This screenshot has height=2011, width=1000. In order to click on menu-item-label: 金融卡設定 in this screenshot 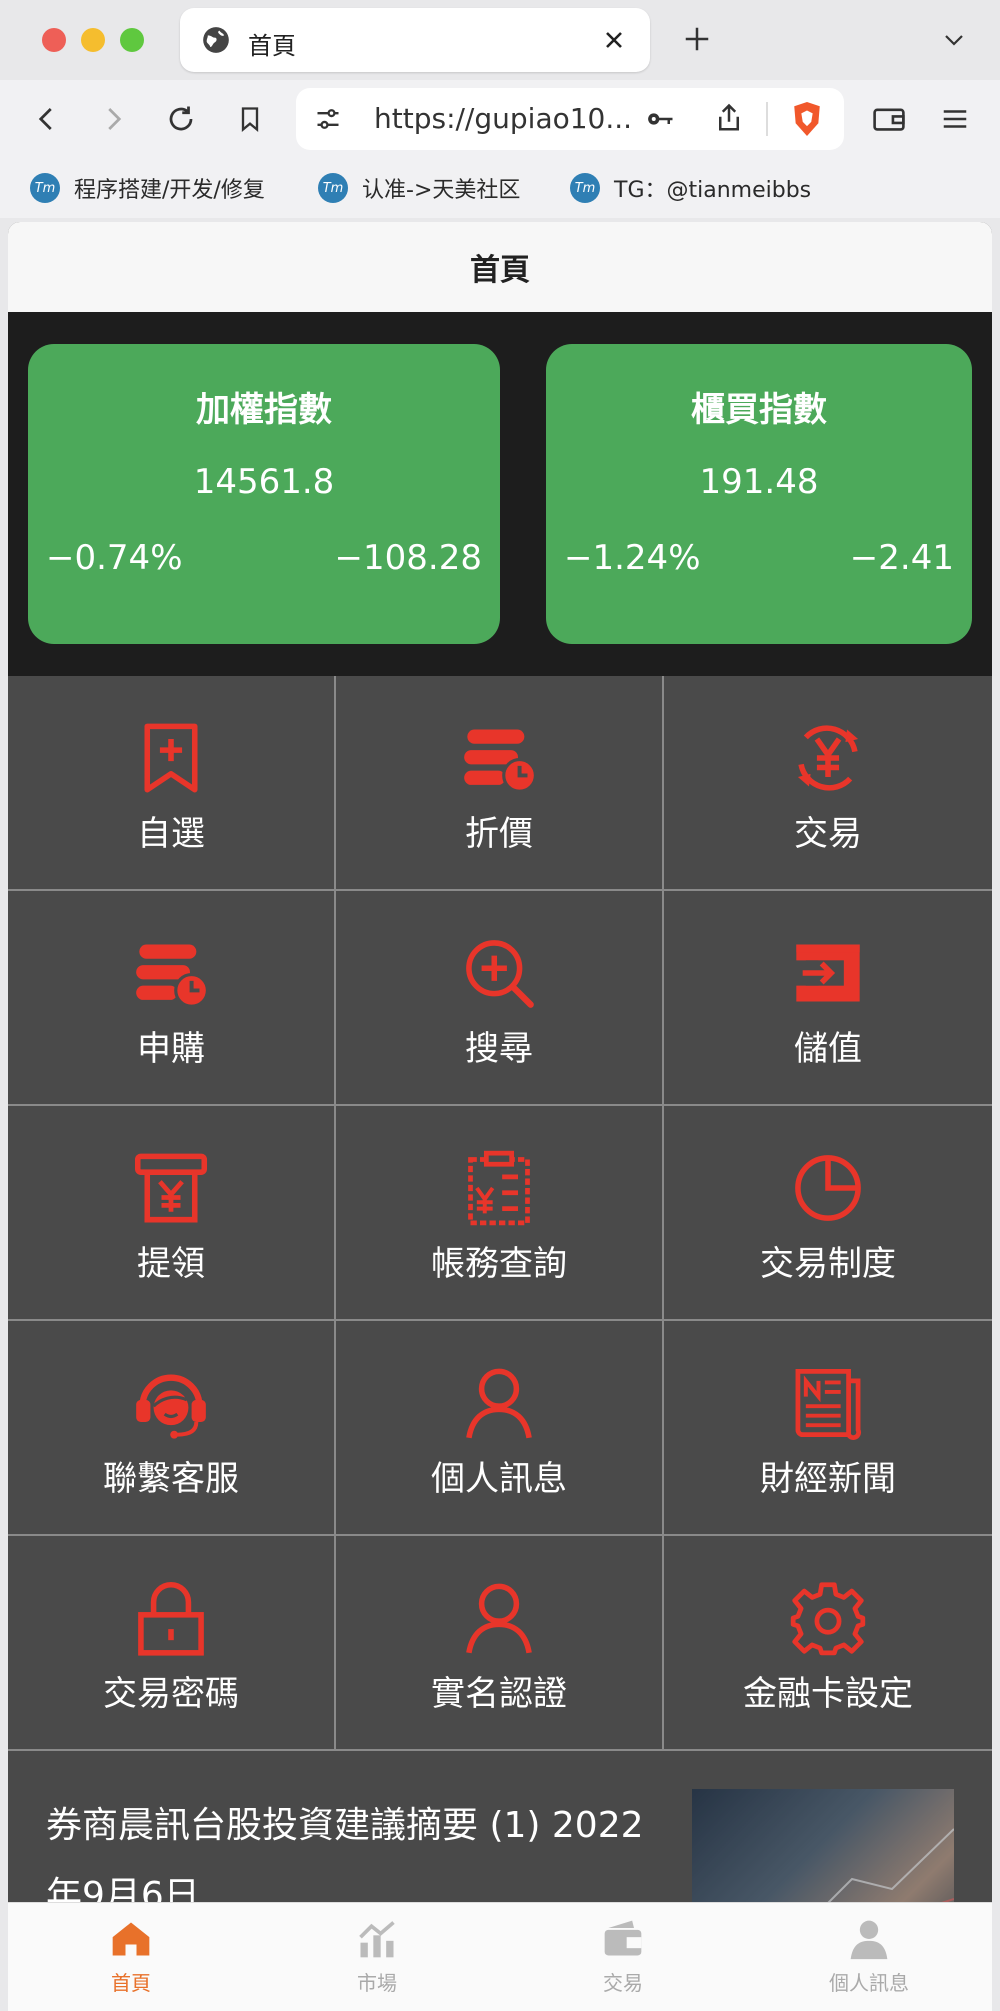, I will do `click(828, 1694)`.